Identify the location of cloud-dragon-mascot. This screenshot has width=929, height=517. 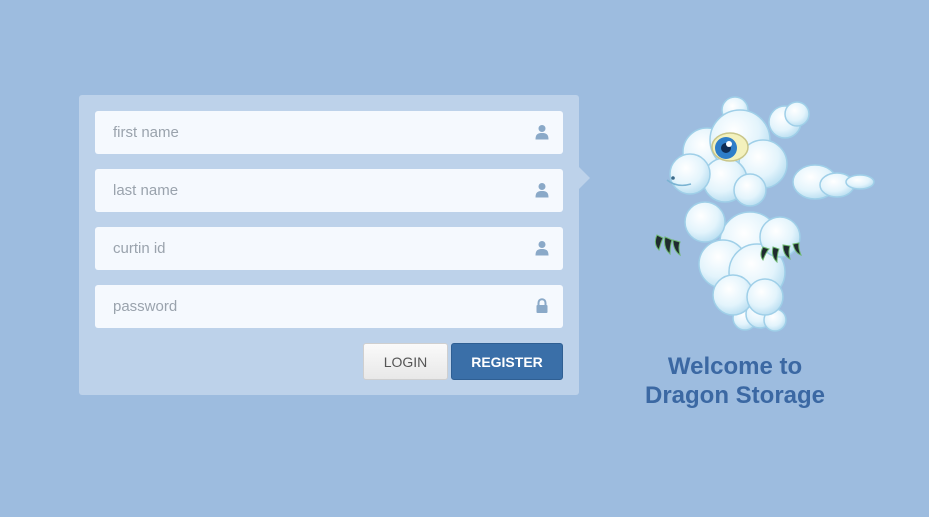
(764, 214).